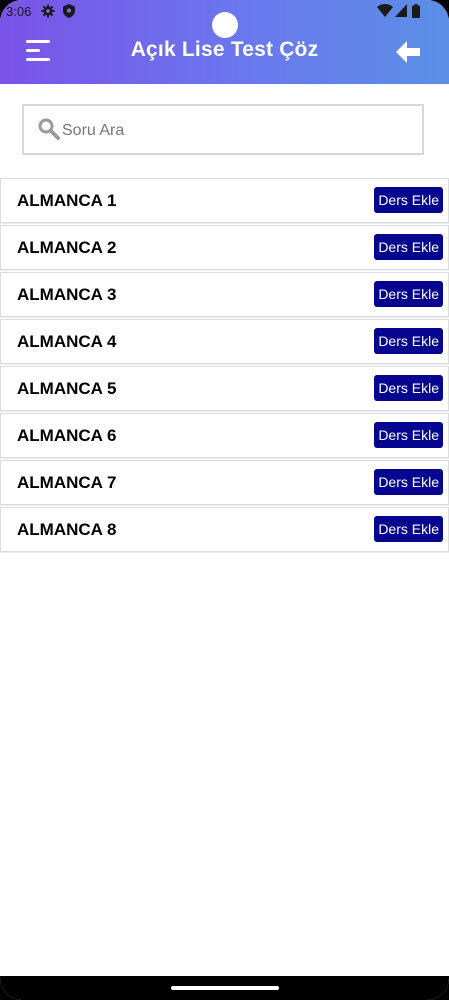  I want to click on wifi-icon, so click(385, 12).